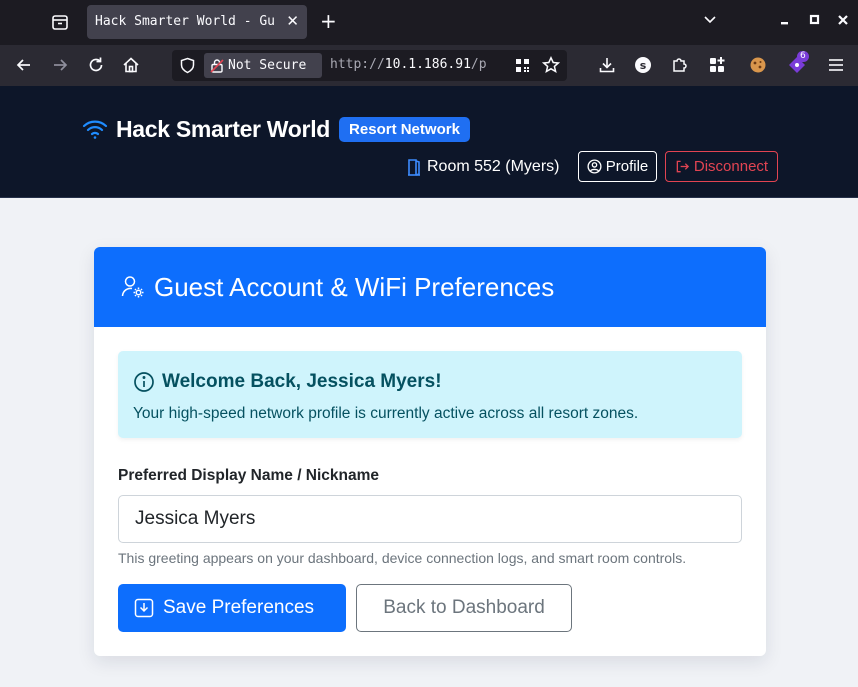 Image resolution: width=858 pixels, height=687 pixels. I want to click on brand: Hack Smarter World Resort Network, so click(276, 129).